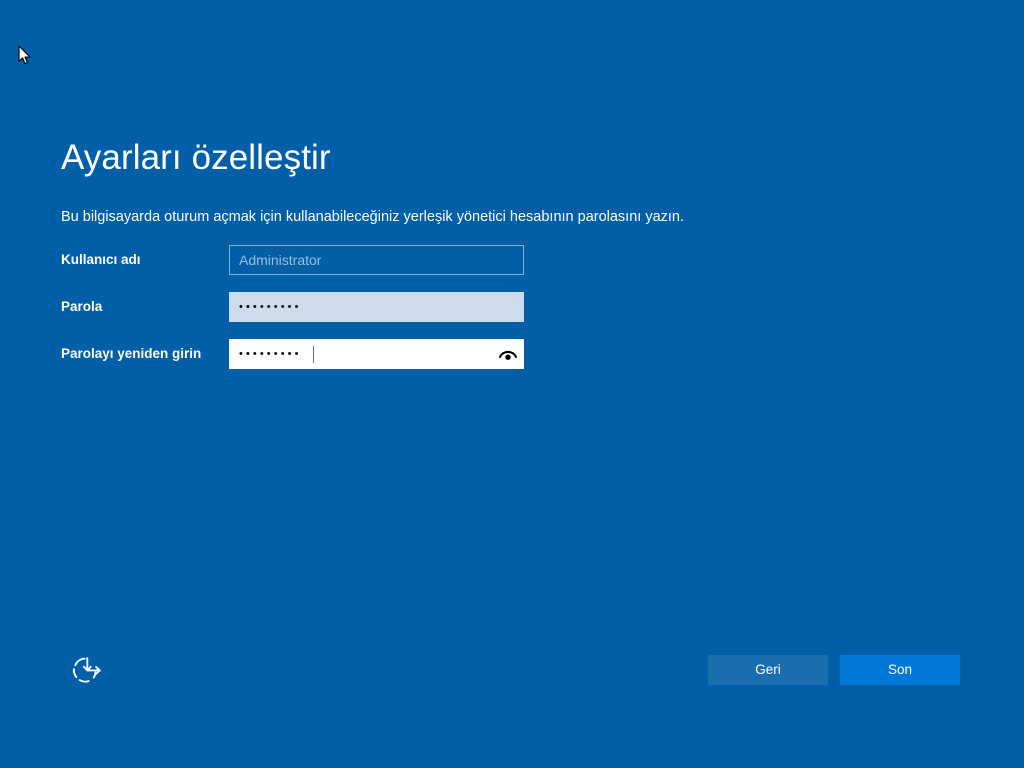 This screenshot has width=1024, height=768. Describe the element at coordinates (376, 260) in the screenshot. I see `username-input: Administrator` at that location.